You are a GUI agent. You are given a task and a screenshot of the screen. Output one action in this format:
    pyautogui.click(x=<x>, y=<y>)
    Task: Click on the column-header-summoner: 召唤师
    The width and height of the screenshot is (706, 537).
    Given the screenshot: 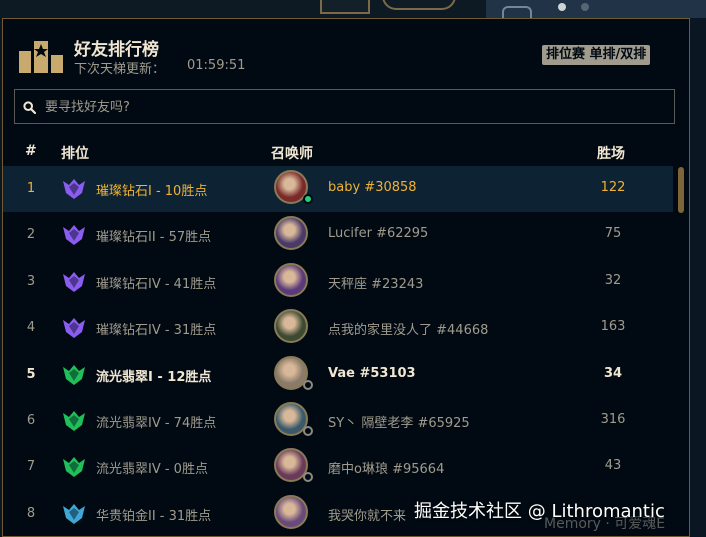 What is the action you would take?
    pyautogui.click(x=292, y=153)
    